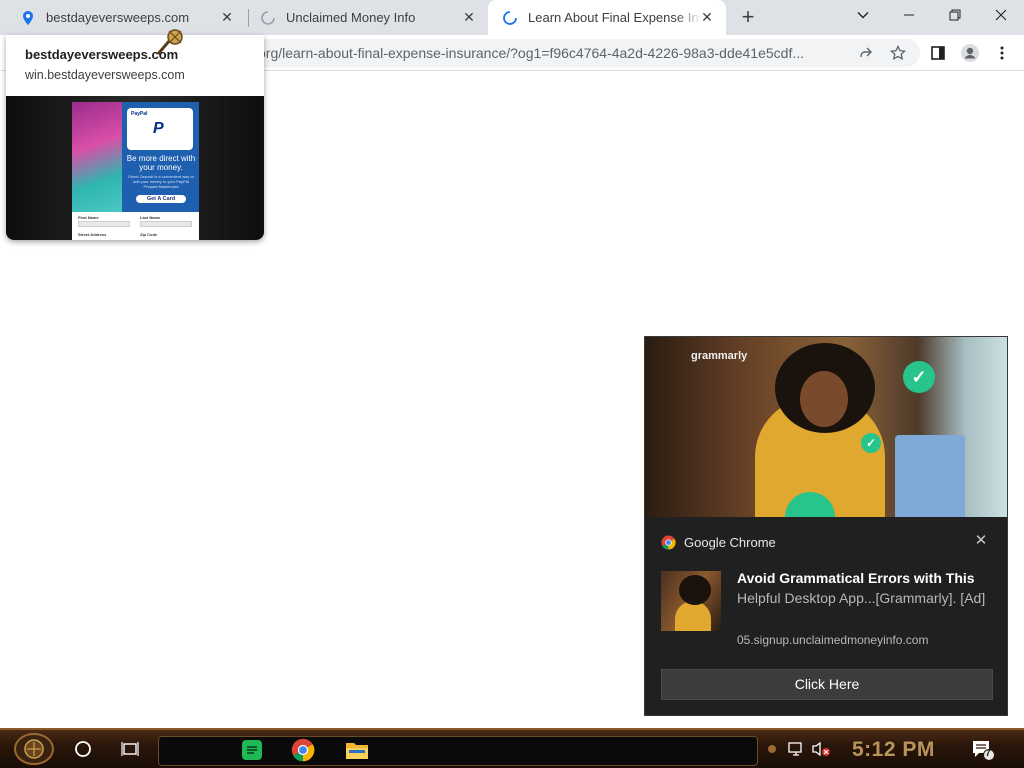 Image resolution: width=1024 pixels, height=768 pixels. I want to click on notification-thumbnail, so click(691, 601).